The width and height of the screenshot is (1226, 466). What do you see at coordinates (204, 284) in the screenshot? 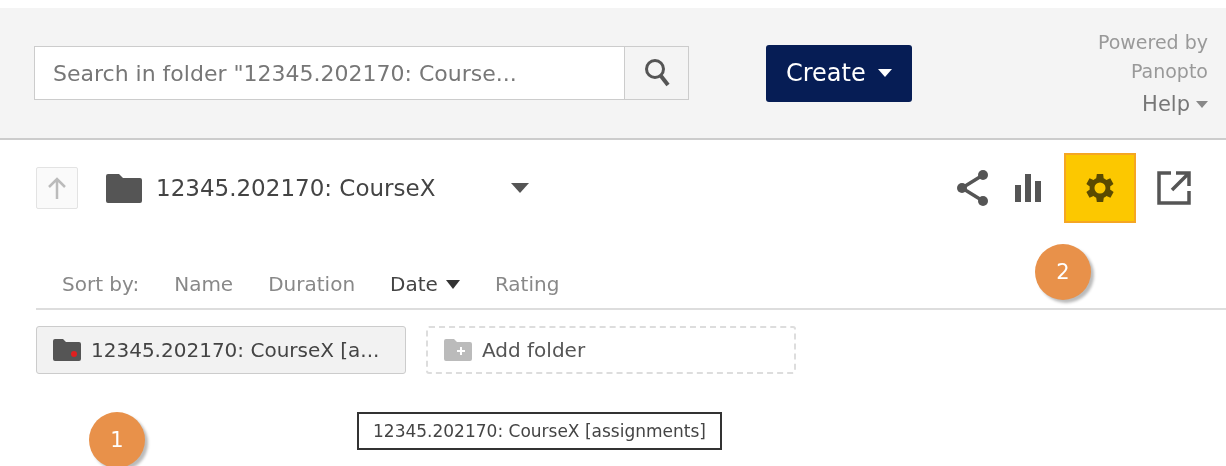
I see `sort-option: Name` at bounding box center [204, 284].